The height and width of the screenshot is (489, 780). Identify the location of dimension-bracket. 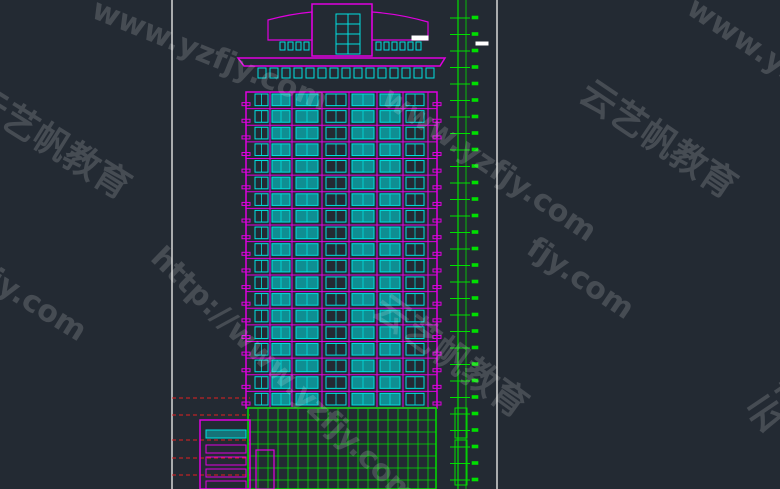
(461, 423).